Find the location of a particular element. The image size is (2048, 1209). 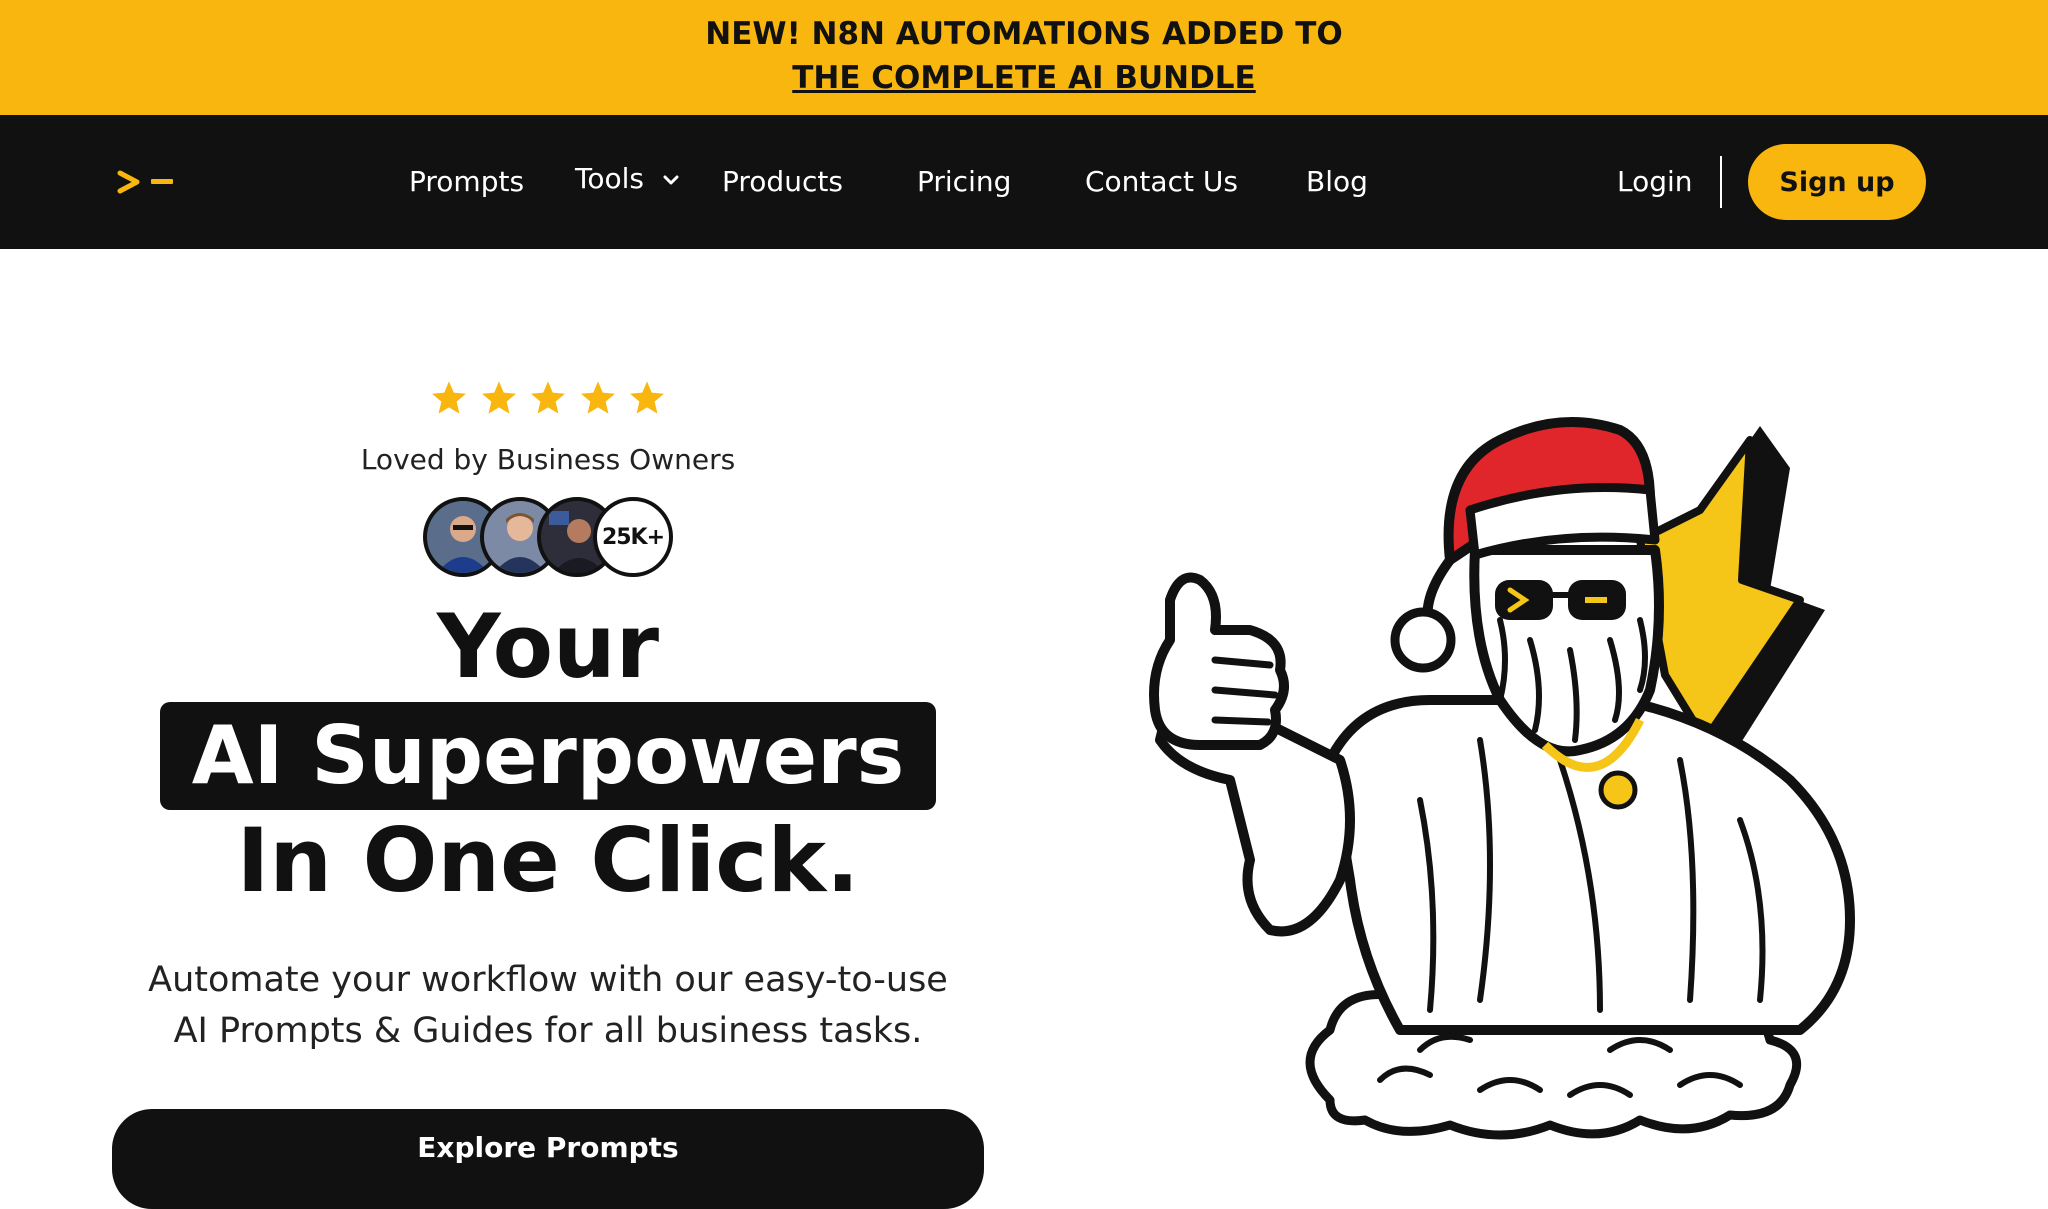

nav-contact-us: Contact Us is located at coordinates (1161, 182).